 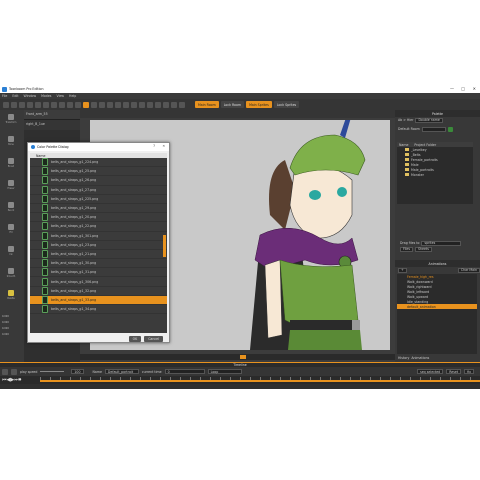 I want to click on tool-prop-value: 0.000, so click(x=12, y=336).